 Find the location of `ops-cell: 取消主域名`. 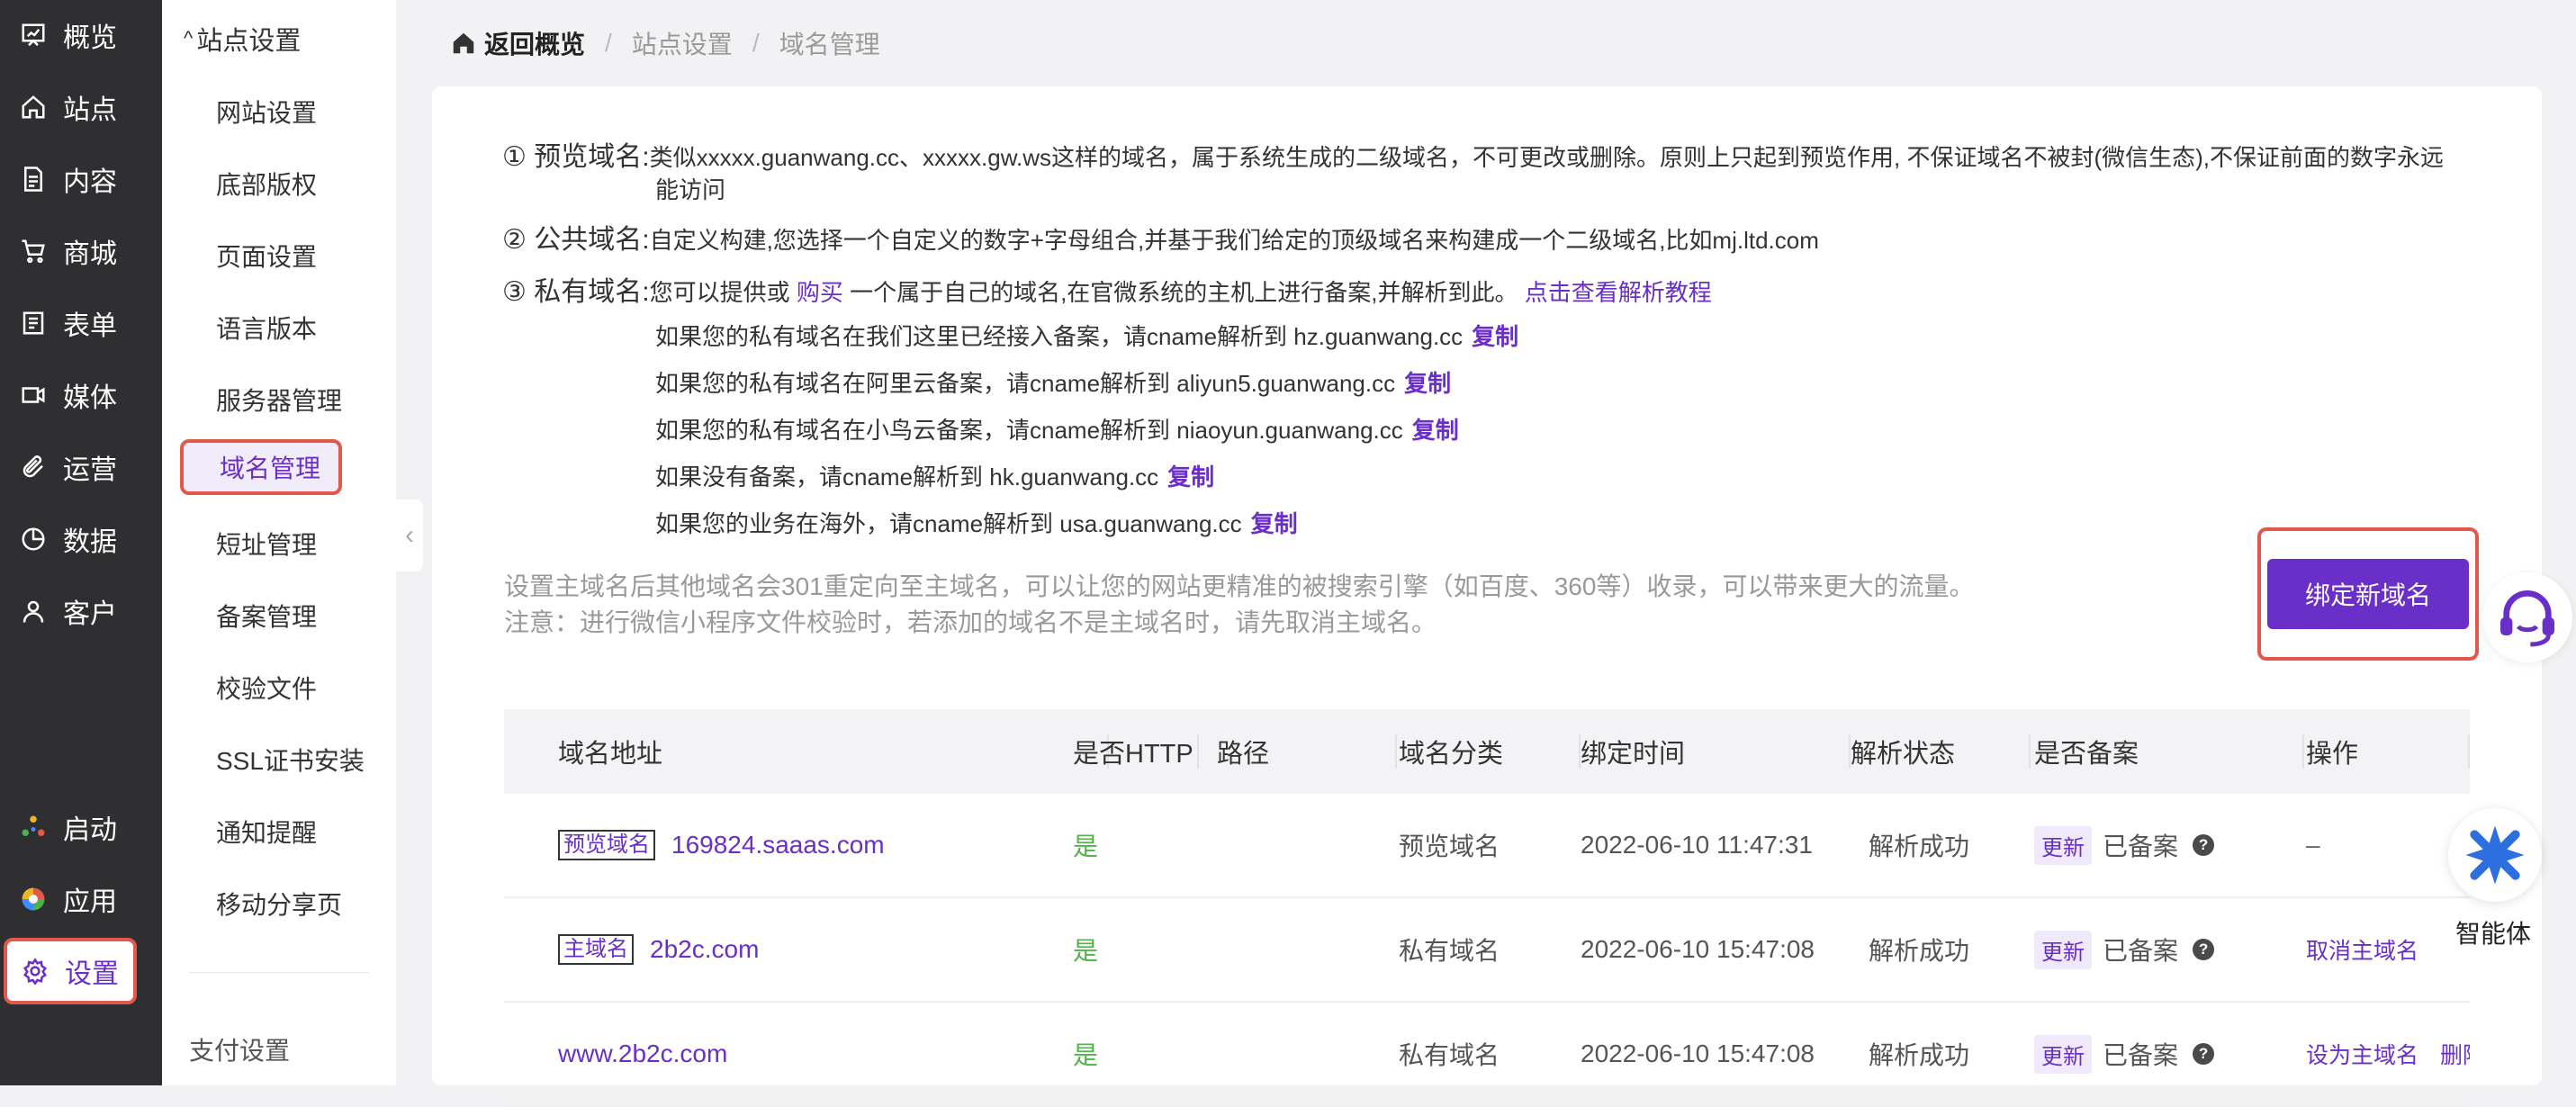

ops-cell: 取消主域名 is located at coordinates (2362, 949).